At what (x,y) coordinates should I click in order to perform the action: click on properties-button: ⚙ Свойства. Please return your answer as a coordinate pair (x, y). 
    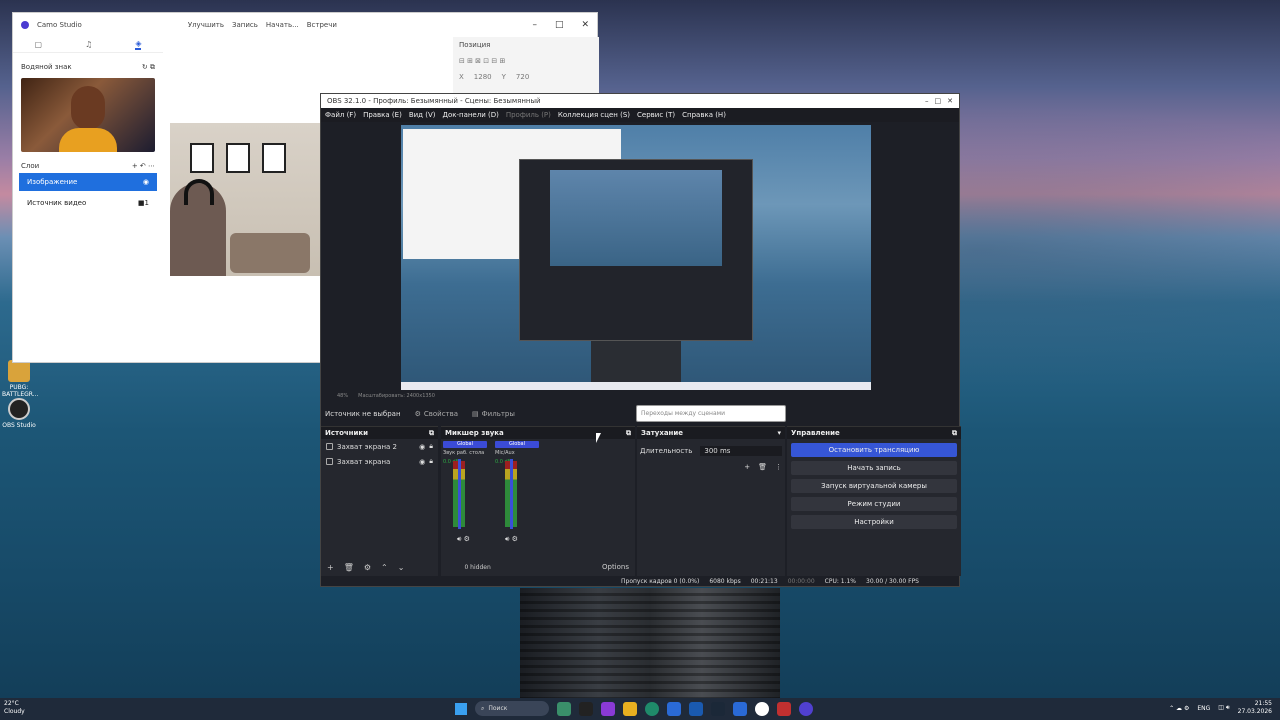
    Looking at the image, I should click on (436, 414).